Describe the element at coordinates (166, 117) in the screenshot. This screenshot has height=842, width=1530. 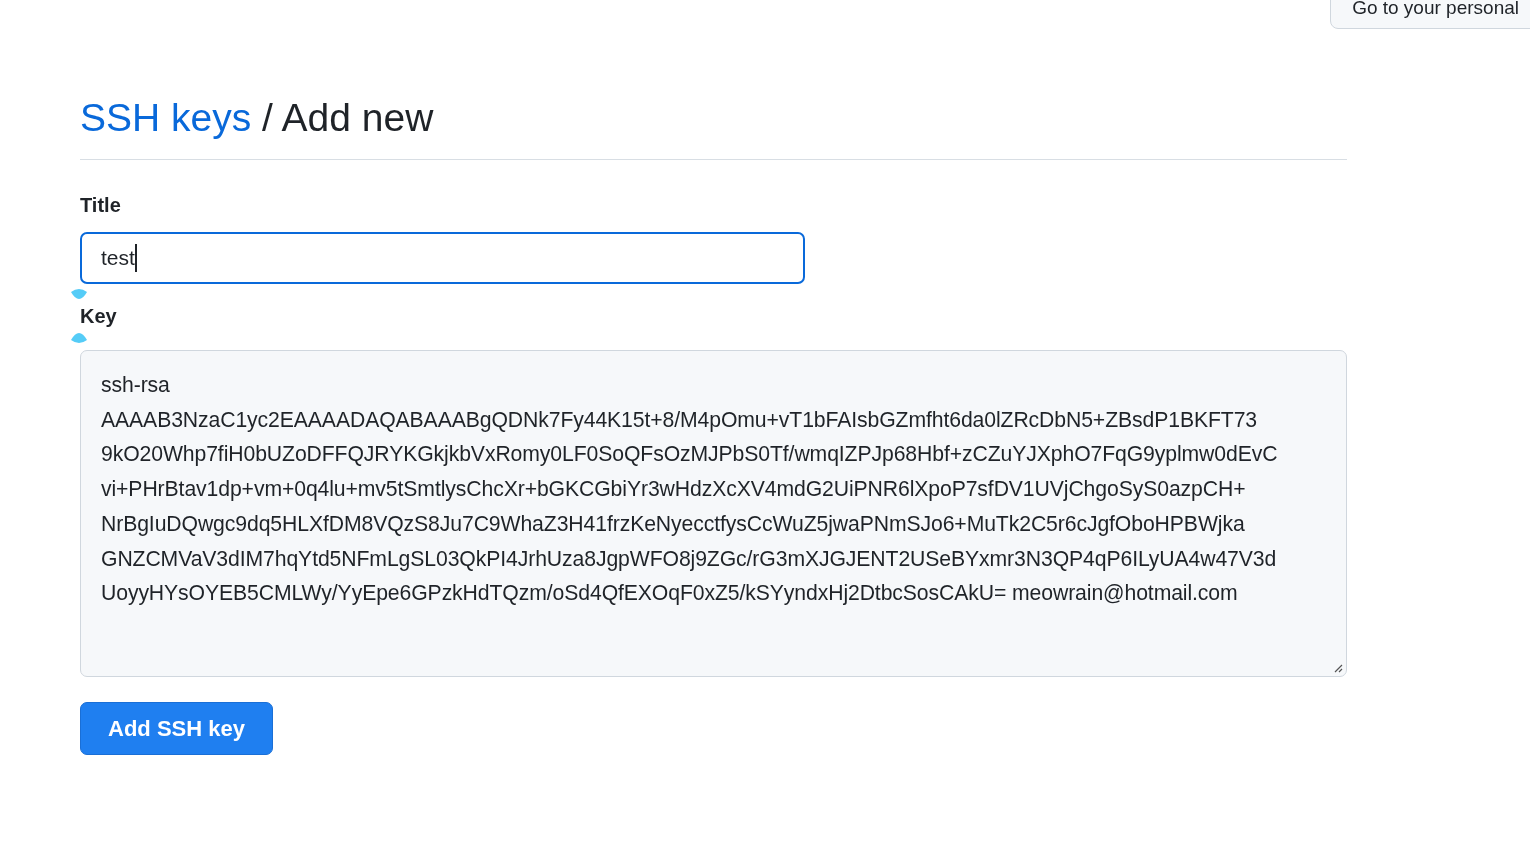
I see `breadcrumb-link: SSH keys` at that location.